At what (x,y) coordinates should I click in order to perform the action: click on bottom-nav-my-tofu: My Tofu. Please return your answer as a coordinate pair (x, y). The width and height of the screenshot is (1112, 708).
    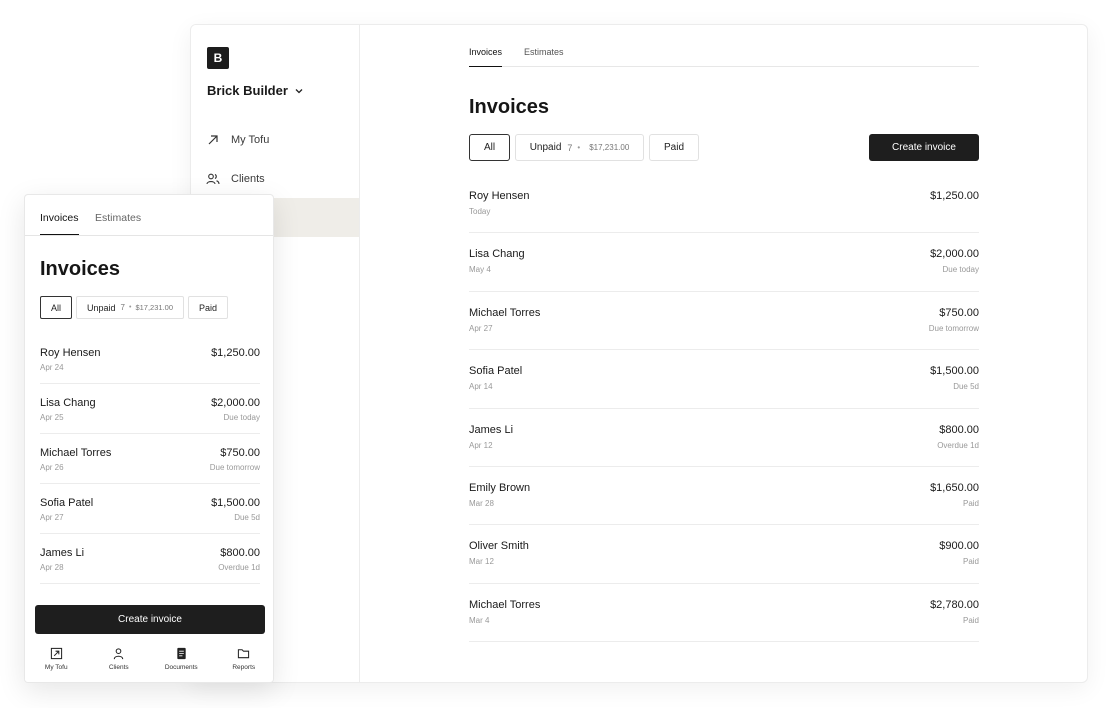
    Looking at the image, I should click on (56, 662).